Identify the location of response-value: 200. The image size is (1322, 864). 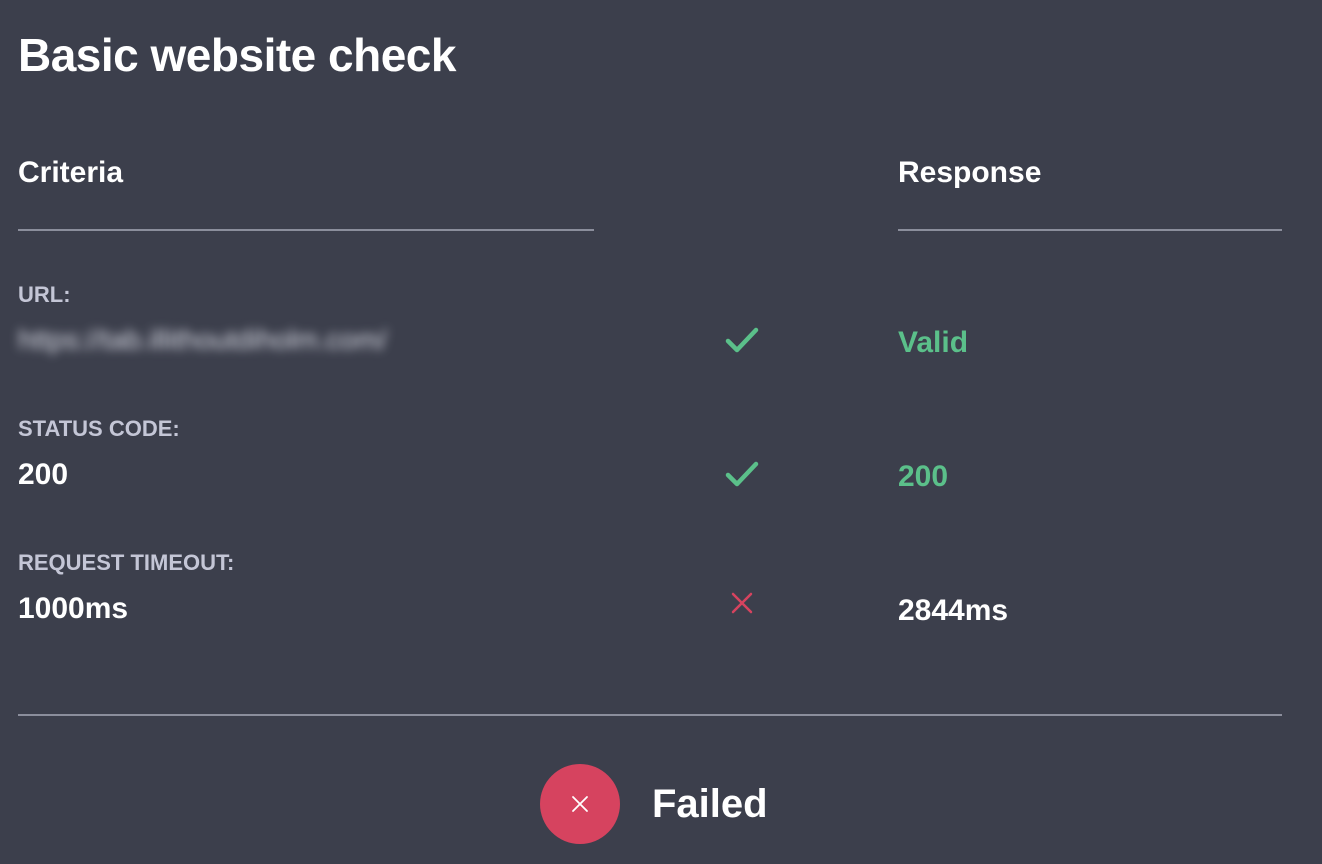
(923, 476).